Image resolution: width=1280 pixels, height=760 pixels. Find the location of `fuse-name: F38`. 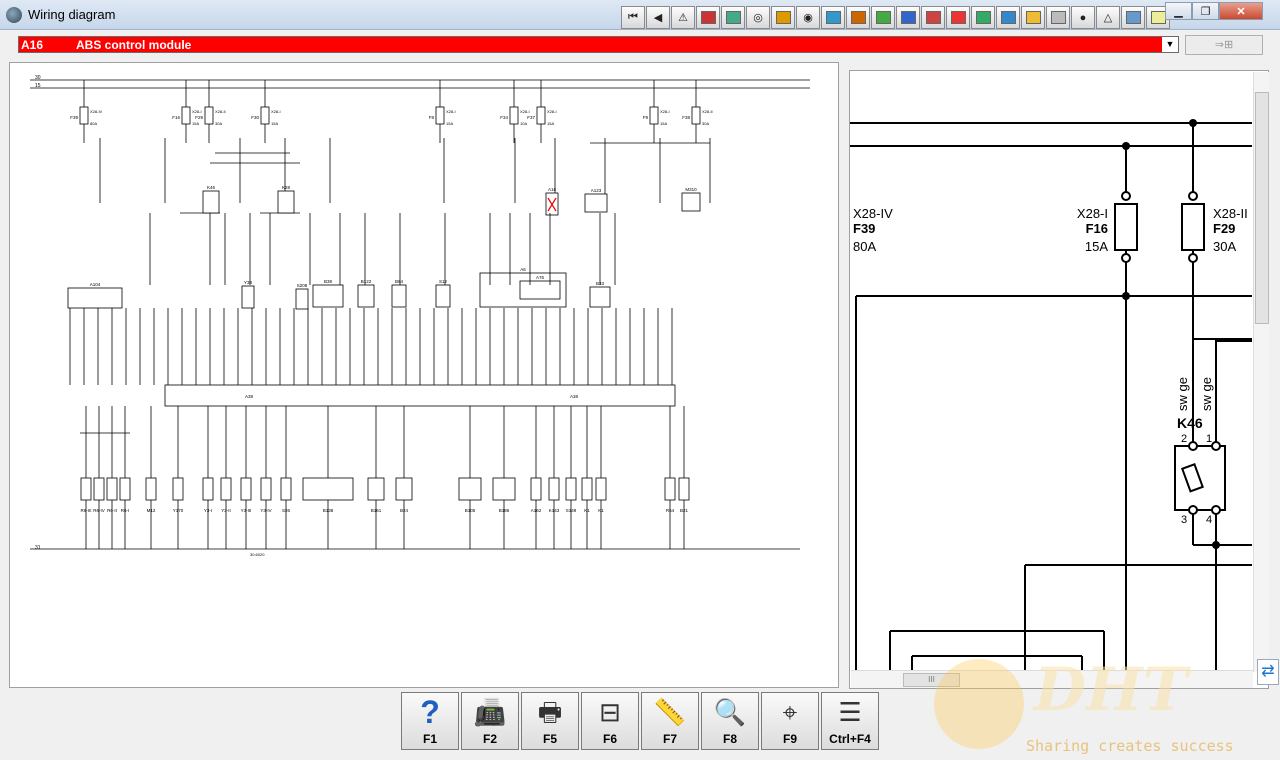

fuse-name: F38 is located at coordinates (686, 117).